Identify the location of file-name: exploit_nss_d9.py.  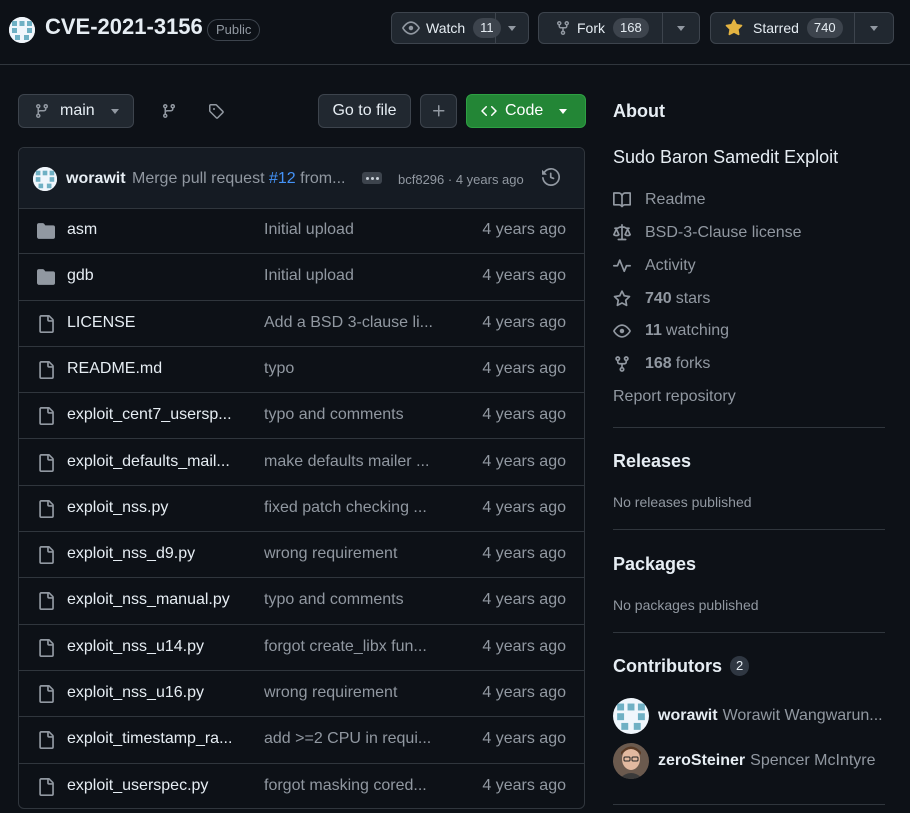
(131, 554).